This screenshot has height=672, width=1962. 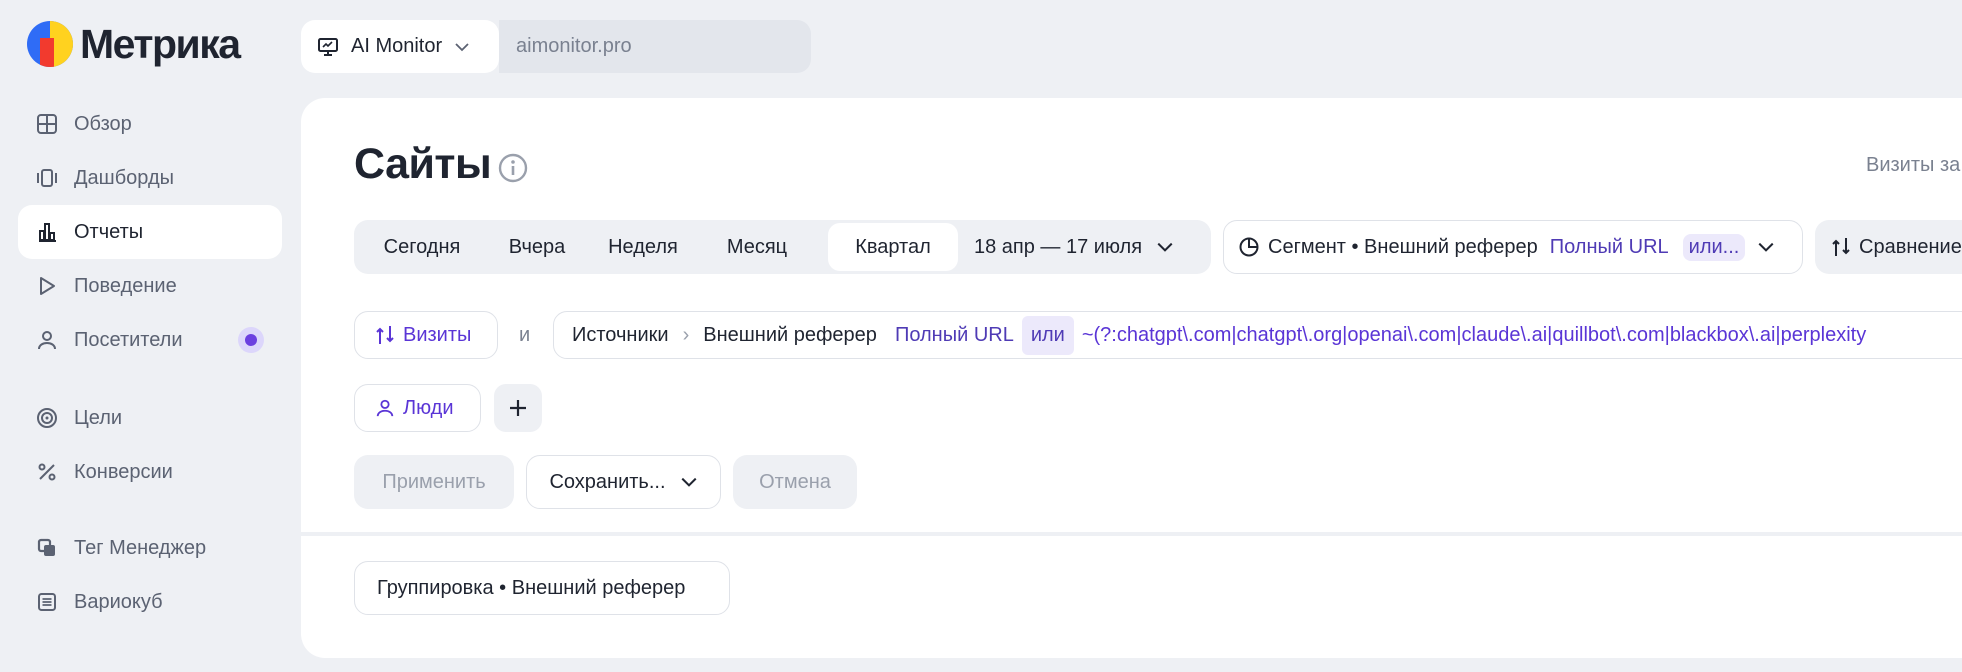 I want to click on grouping-label: Группировка • Внешний реферер, so click(x=531, y=587).